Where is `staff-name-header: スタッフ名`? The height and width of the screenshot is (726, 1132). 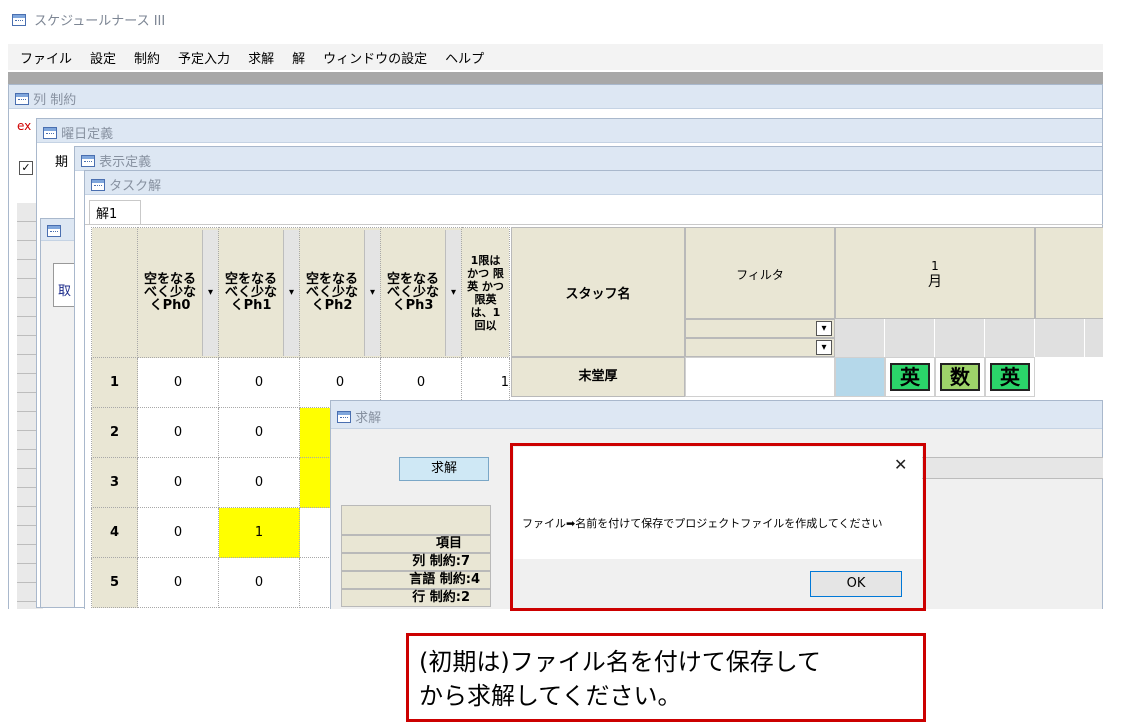
staff-name-header: スタッフ名 is located at coordinates (598, 292).